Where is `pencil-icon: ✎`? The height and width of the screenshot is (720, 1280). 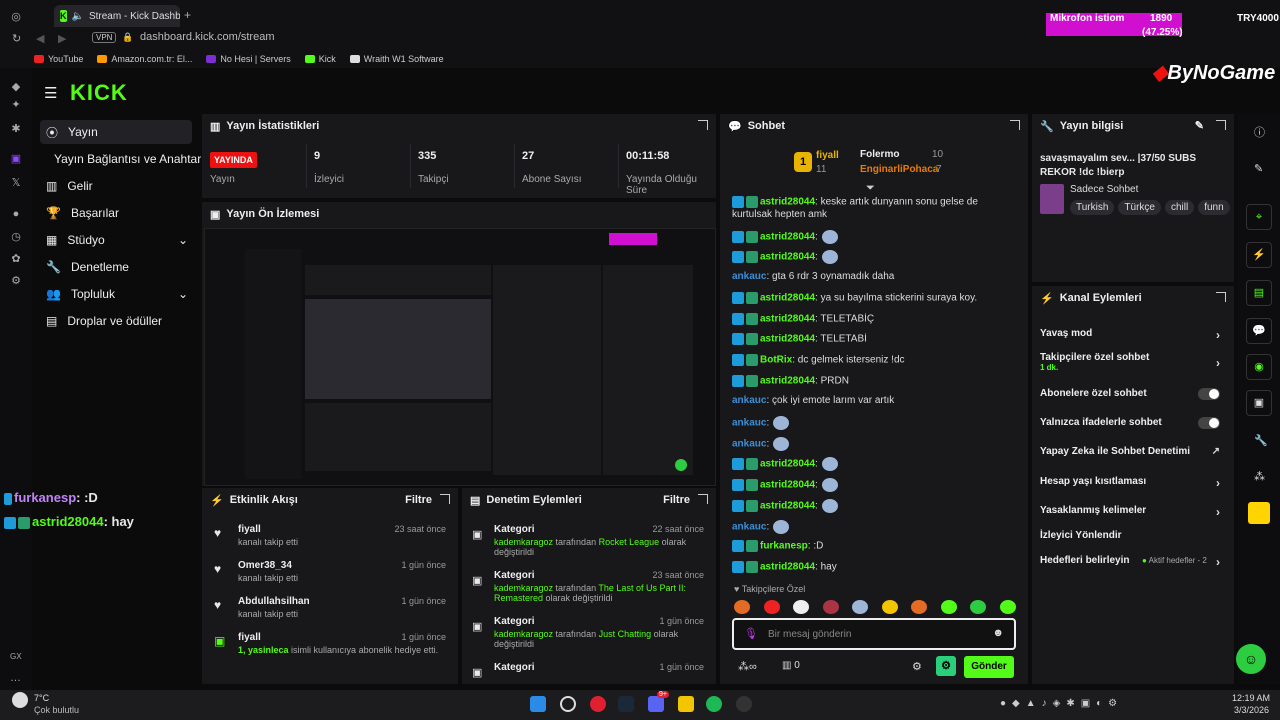
pencil-icon: ✎ is located at coordinates (1258, 168).